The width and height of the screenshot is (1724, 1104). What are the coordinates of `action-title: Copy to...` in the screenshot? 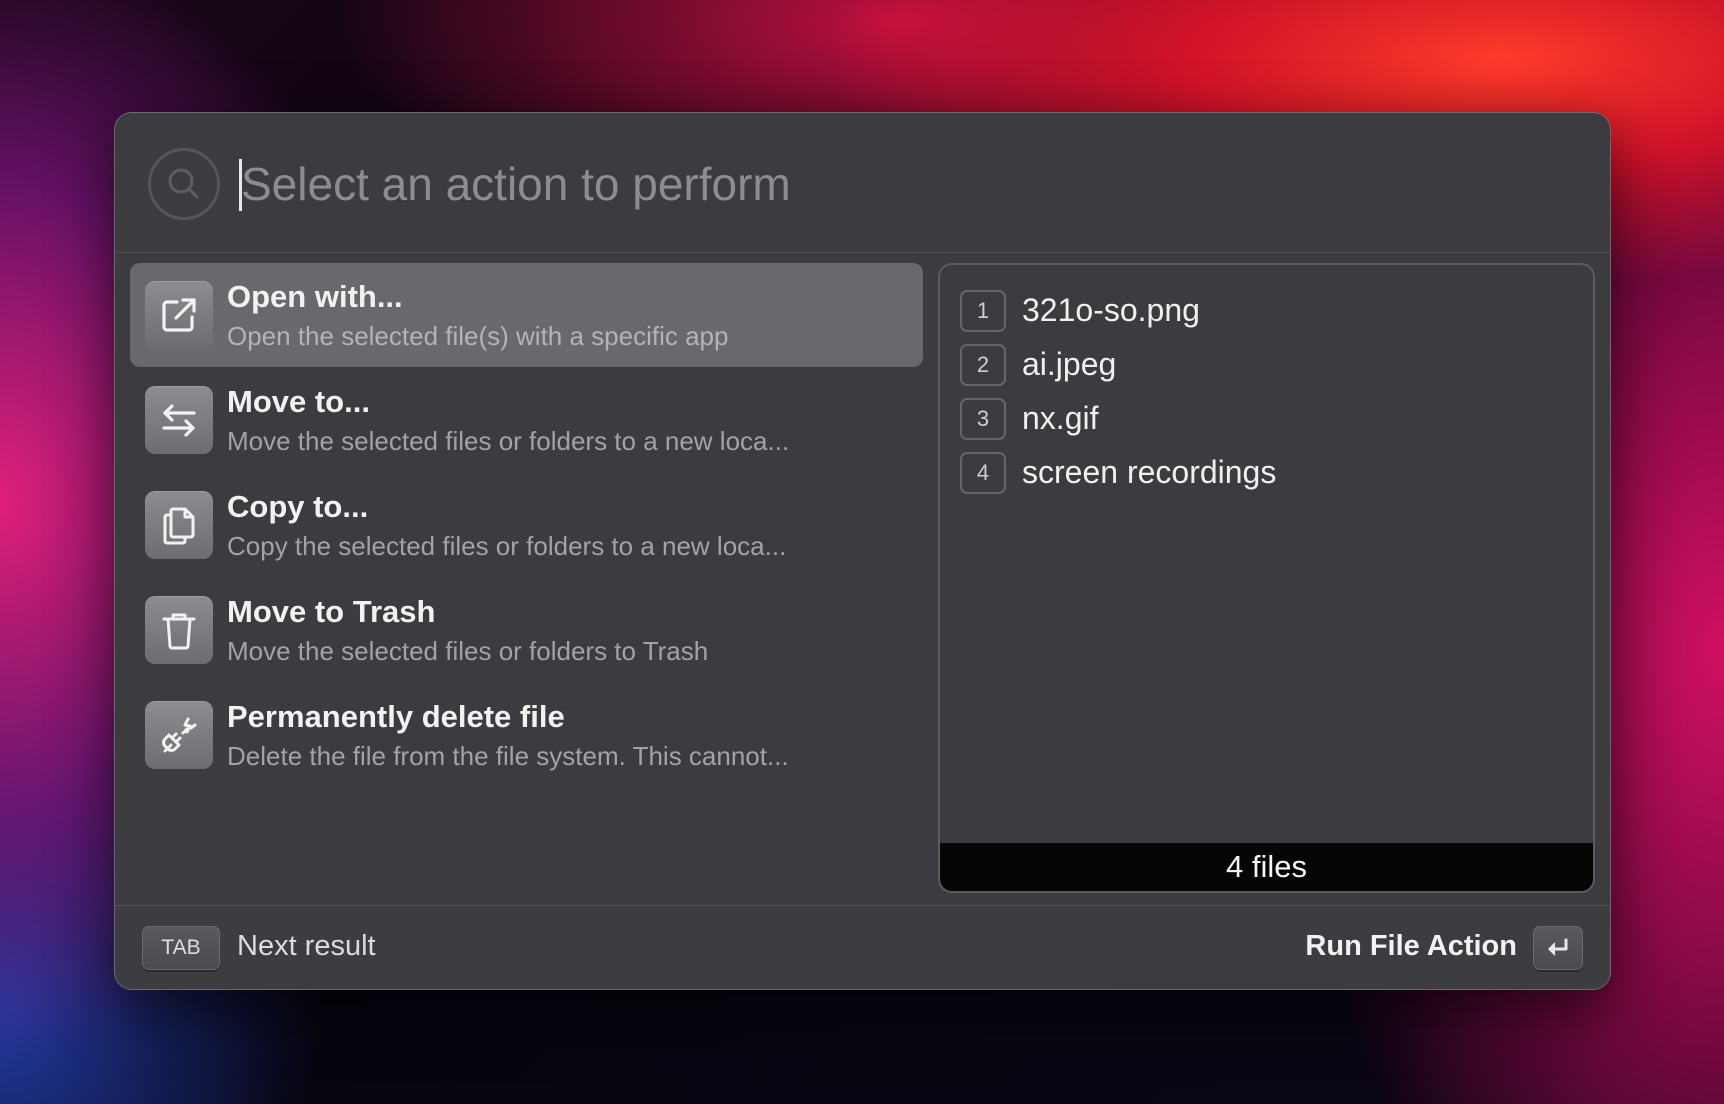 It's located at (298, 506).